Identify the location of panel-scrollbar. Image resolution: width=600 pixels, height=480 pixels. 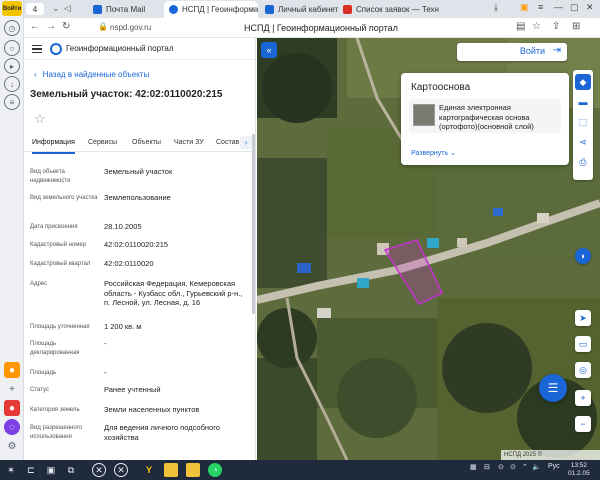
(253, 224).